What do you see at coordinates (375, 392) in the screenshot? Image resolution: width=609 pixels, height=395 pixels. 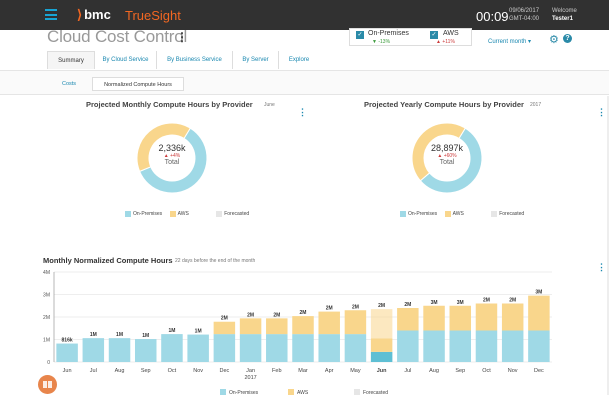 I see `legend-label: Forecasted` at bounding box center [375, 392].